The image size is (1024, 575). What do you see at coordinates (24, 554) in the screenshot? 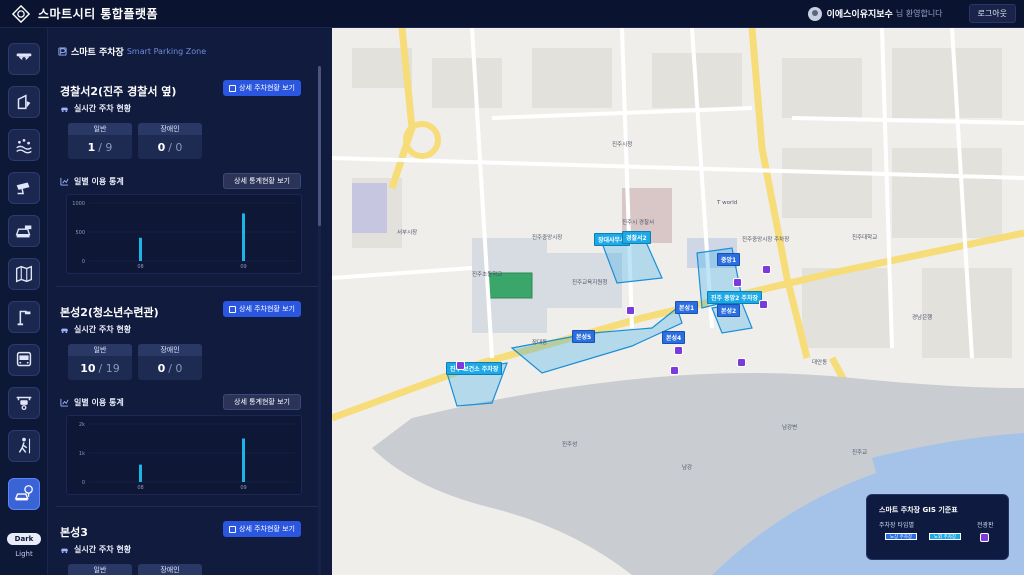
I see `theme-light-toggle: Light` at bounding box center [24, 554].